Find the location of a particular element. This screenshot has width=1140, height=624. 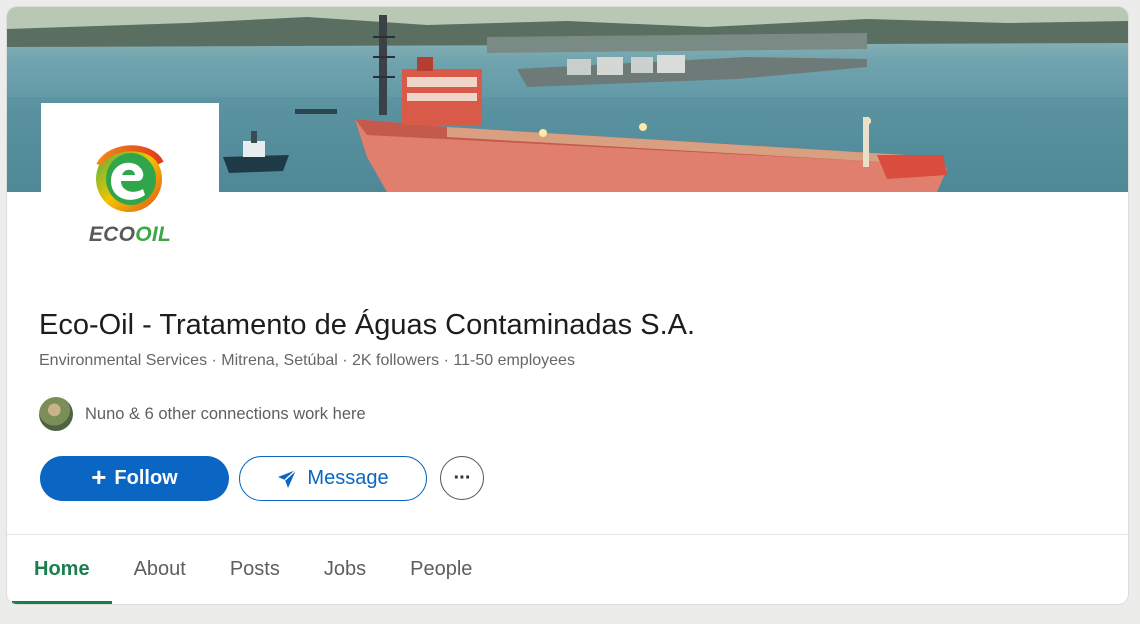

tab-about: About is located at coordinates (160, 569).